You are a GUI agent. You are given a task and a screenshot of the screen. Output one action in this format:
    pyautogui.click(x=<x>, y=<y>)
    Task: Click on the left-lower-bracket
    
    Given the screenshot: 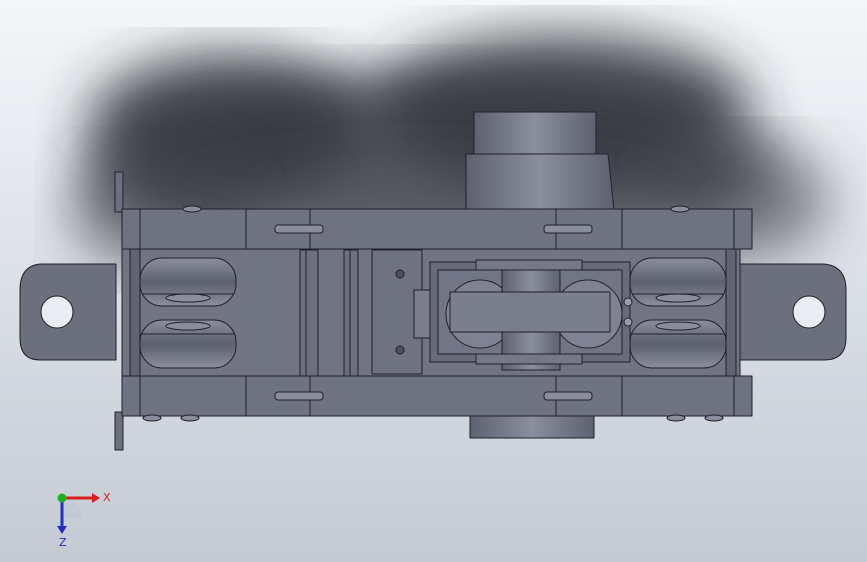 What is the action you would take?
    pyautogui.click(x=119, y=431)
    